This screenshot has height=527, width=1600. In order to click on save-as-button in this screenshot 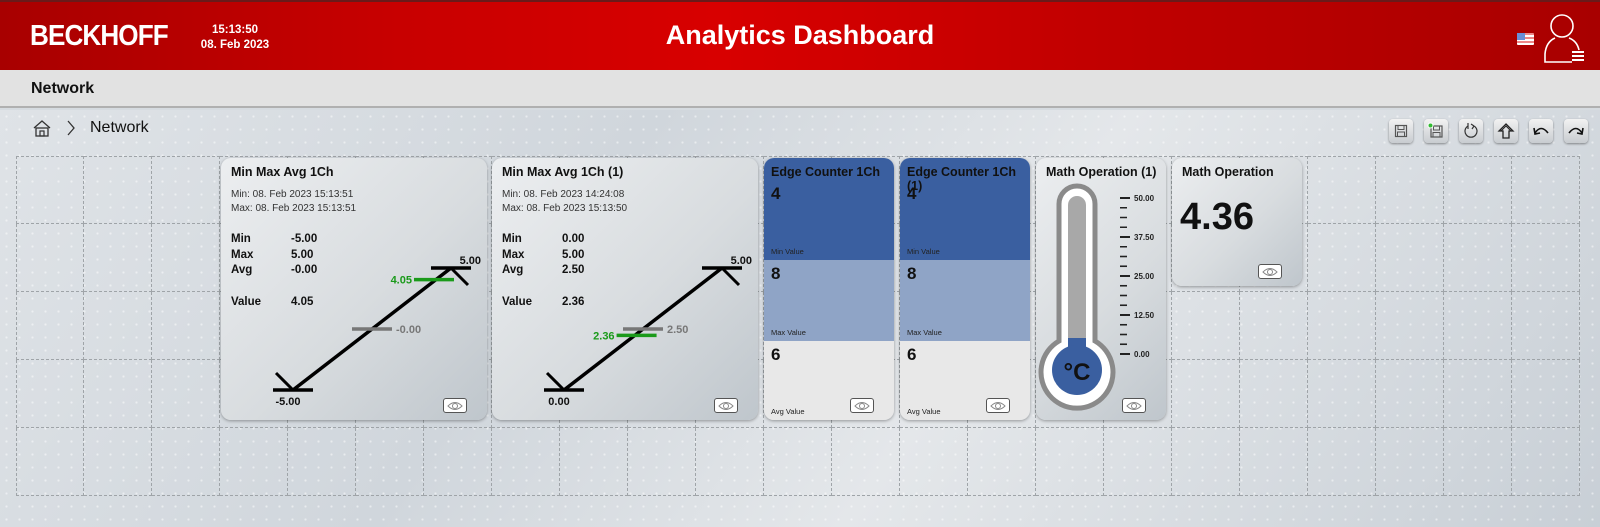, I will do `click(1436, 131)`.